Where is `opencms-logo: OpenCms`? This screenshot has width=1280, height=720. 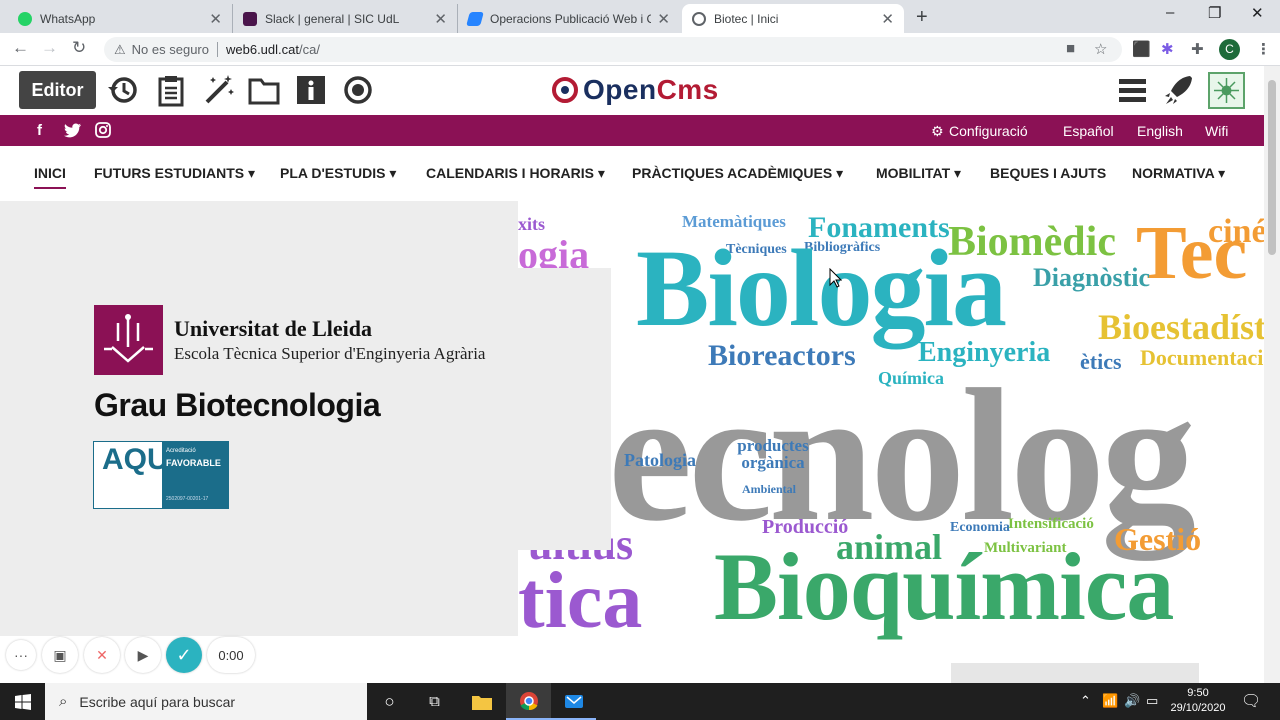 opencms-logo: OpenCms is located at coordinates (635, 90).